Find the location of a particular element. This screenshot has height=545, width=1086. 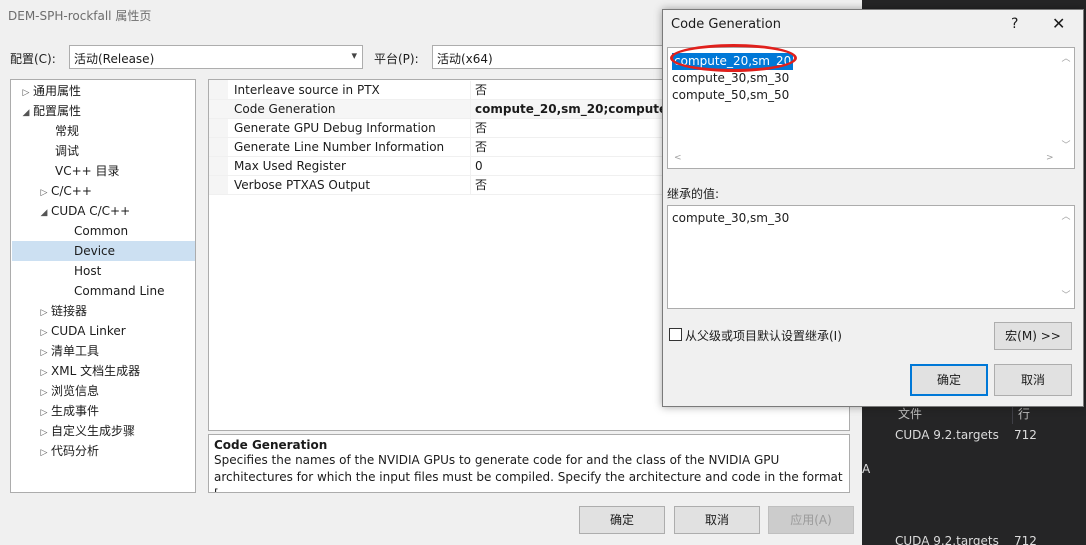

tree-item-label: 清单工具 is located at coordinates (75, 351).